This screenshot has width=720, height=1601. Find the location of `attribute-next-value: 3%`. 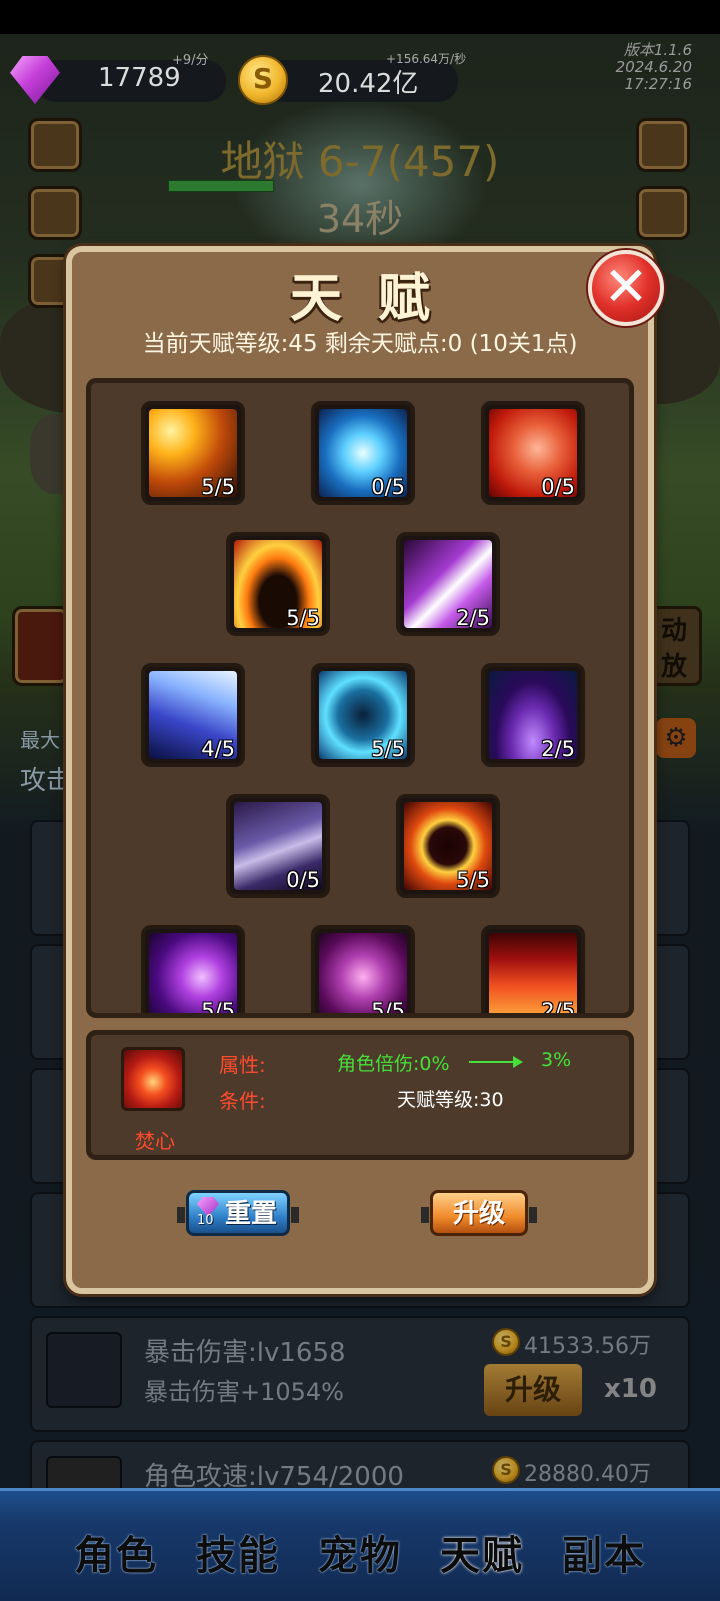

attribute-next-value: 3% is located at coordinates (556, 1060).